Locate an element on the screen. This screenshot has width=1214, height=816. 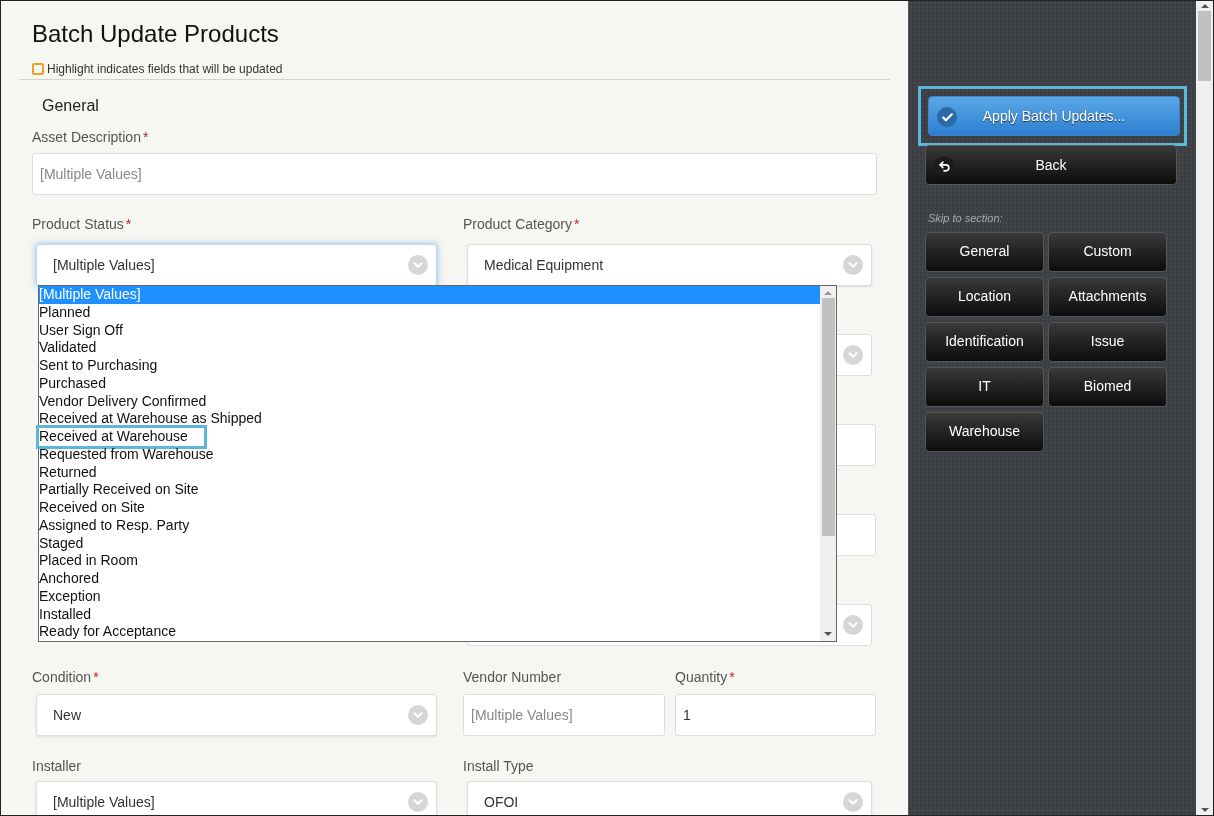
input-field: 1 is located at coordinates (775, 715).